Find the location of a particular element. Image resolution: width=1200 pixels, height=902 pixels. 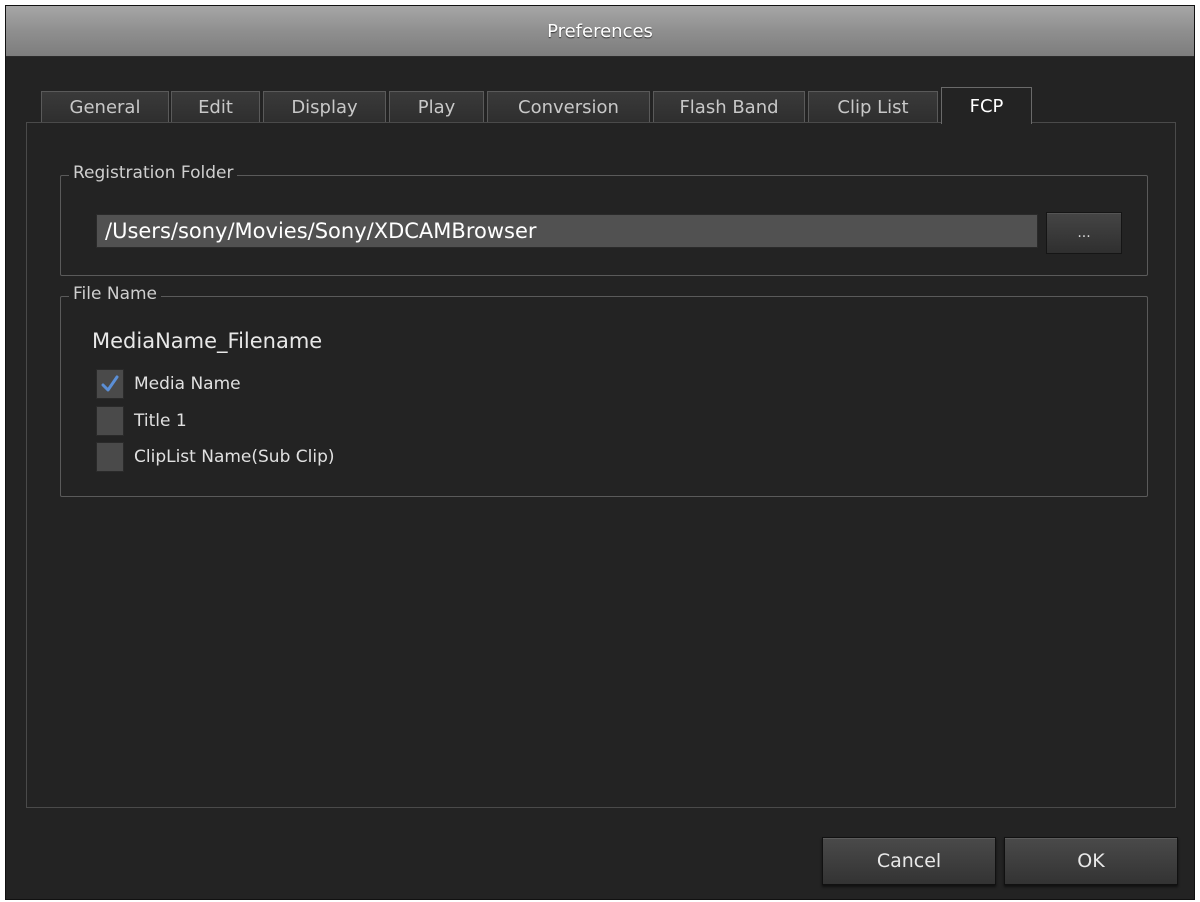

tab-edit: Edit is located at coordinates (215, 107).